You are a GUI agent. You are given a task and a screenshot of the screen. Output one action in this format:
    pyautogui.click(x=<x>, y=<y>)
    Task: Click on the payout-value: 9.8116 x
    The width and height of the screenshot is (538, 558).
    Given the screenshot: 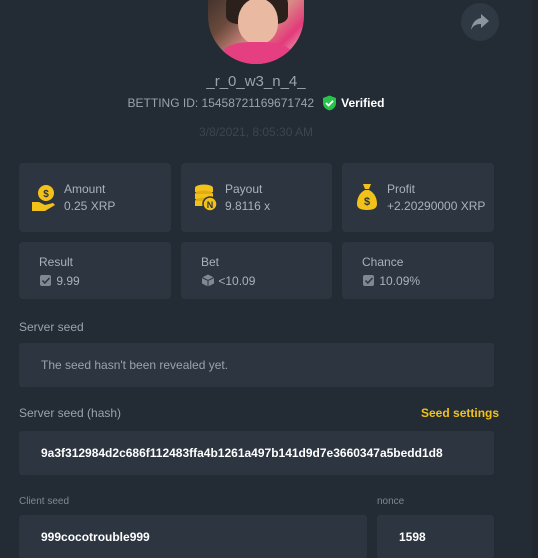 What is the action you would take?
    pyautogui.click(x=248, y=206)
    